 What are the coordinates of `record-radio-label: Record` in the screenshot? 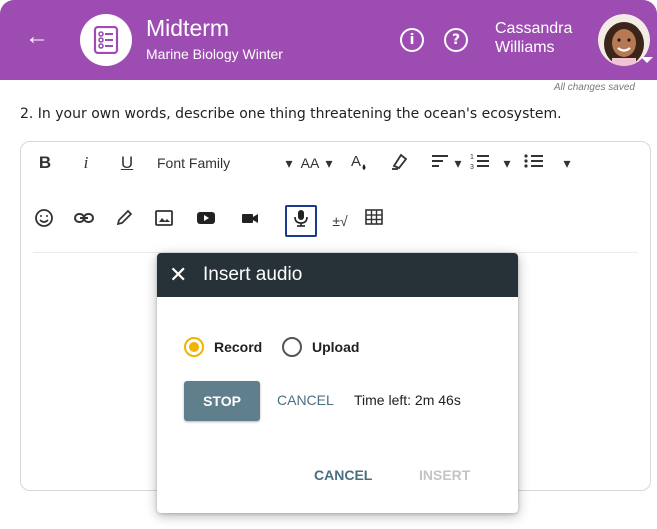 It's located at (238, 347).